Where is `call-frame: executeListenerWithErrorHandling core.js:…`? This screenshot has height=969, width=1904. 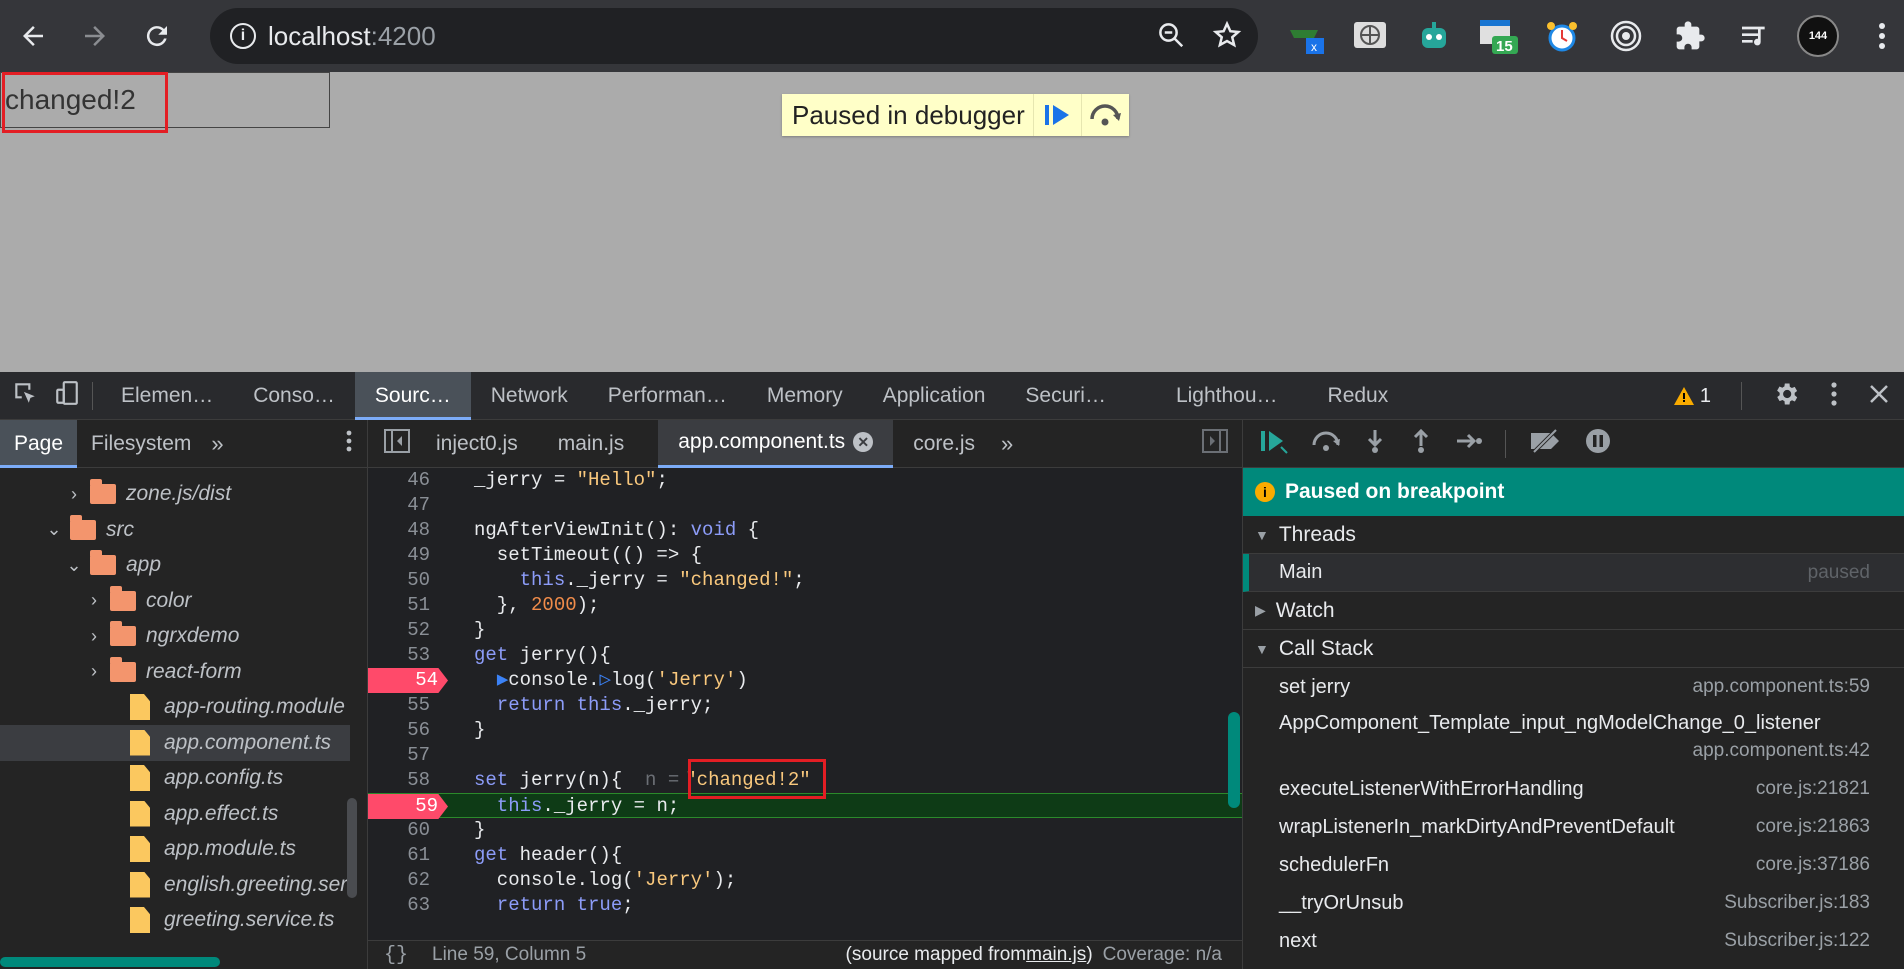 call-frame: executeListenerWithErrorHandling core.js:… is located at coordinates (1573, 789).